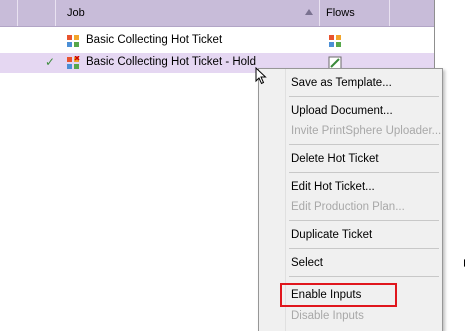 The width and height of the screenshot is (465, 331). I want to click on header-status-column, so click(37, 13).